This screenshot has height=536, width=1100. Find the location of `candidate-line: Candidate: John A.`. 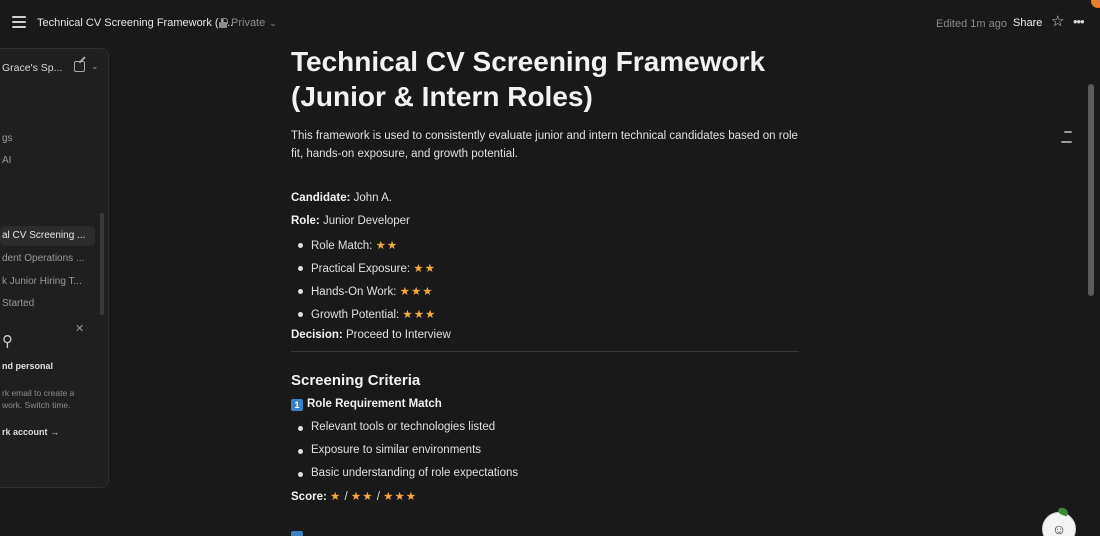

candidate-line: Candidate: John A. is located at coordinates (341, 198).